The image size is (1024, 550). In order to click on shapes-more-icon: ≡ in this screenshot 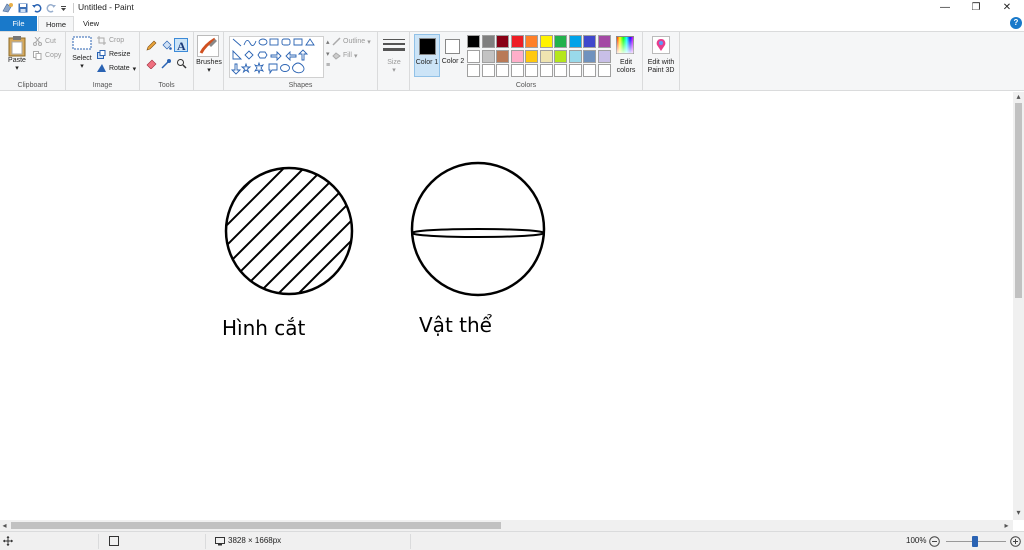, I will do `click(328, 65)`.